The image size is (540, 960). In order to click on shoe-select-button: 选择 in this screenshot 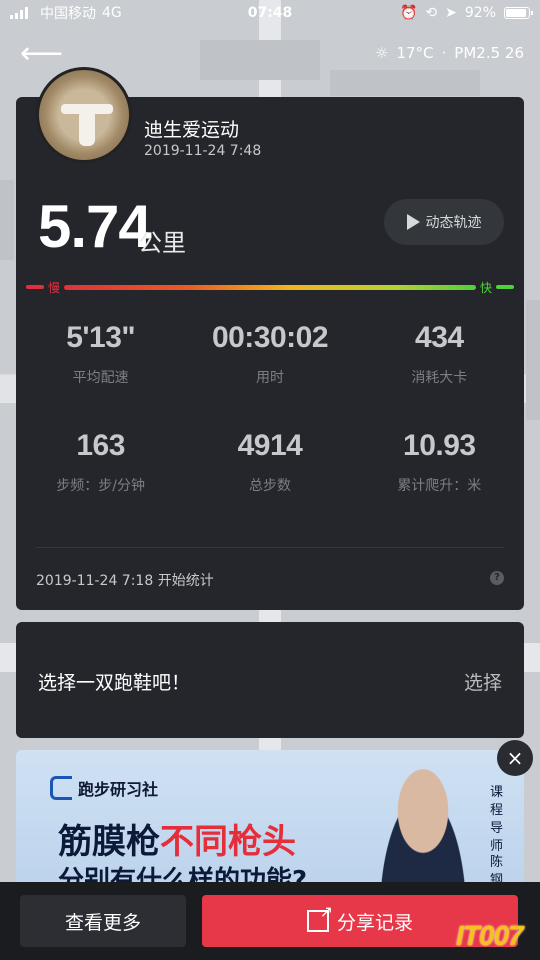, I will do `click(483, 681)`.